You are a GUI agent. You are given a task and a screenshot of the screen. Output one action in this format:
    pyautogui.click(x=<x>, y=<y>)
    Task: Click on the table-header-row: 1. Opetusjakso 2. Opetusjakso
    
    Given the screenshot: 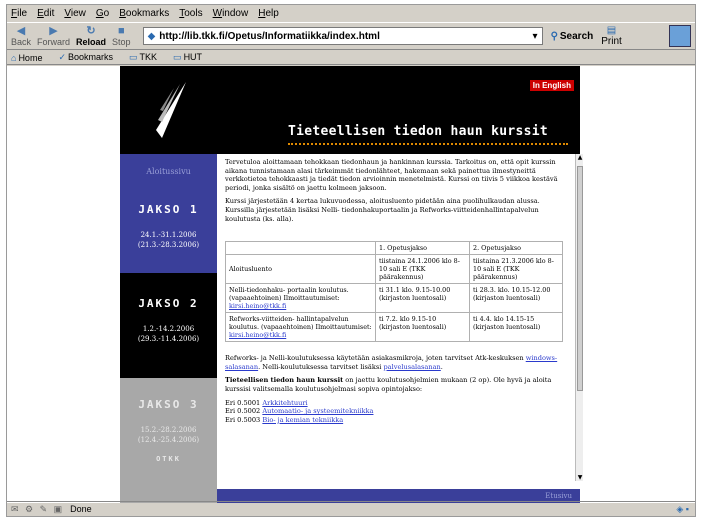 What is the action you would take?
    pyautogui.click(x=394, y=248)
    